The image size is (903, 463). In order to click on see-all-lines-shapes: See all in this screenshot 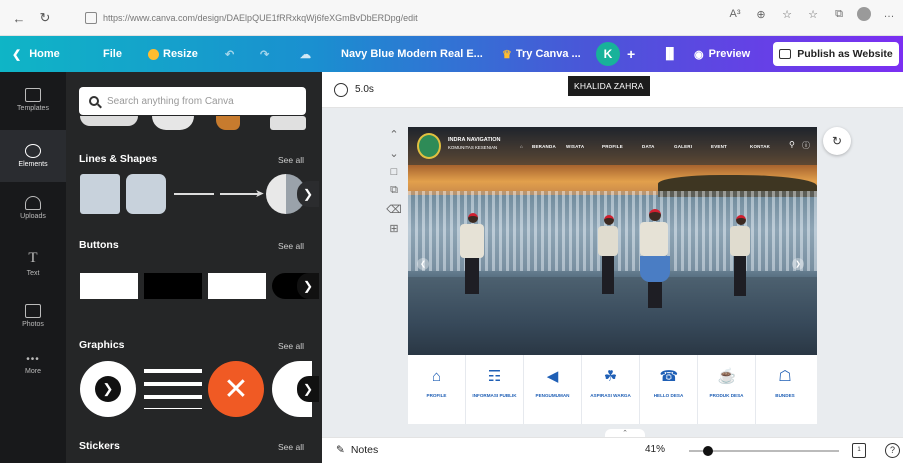, I will do `click(291, 160)`.